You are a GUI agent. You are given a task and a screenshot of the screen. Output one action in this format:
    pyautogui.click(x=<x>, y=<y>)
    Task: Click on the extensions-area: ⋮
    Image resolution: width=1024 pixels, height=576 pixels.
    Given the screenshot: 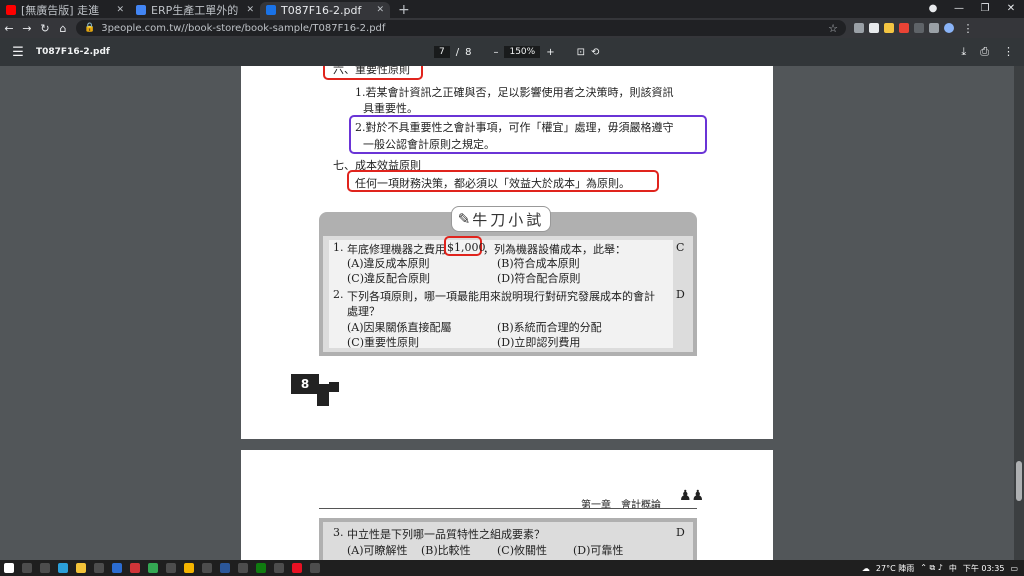 What is the action you would take?
    pyautogui.click(x=915, y=28)
    